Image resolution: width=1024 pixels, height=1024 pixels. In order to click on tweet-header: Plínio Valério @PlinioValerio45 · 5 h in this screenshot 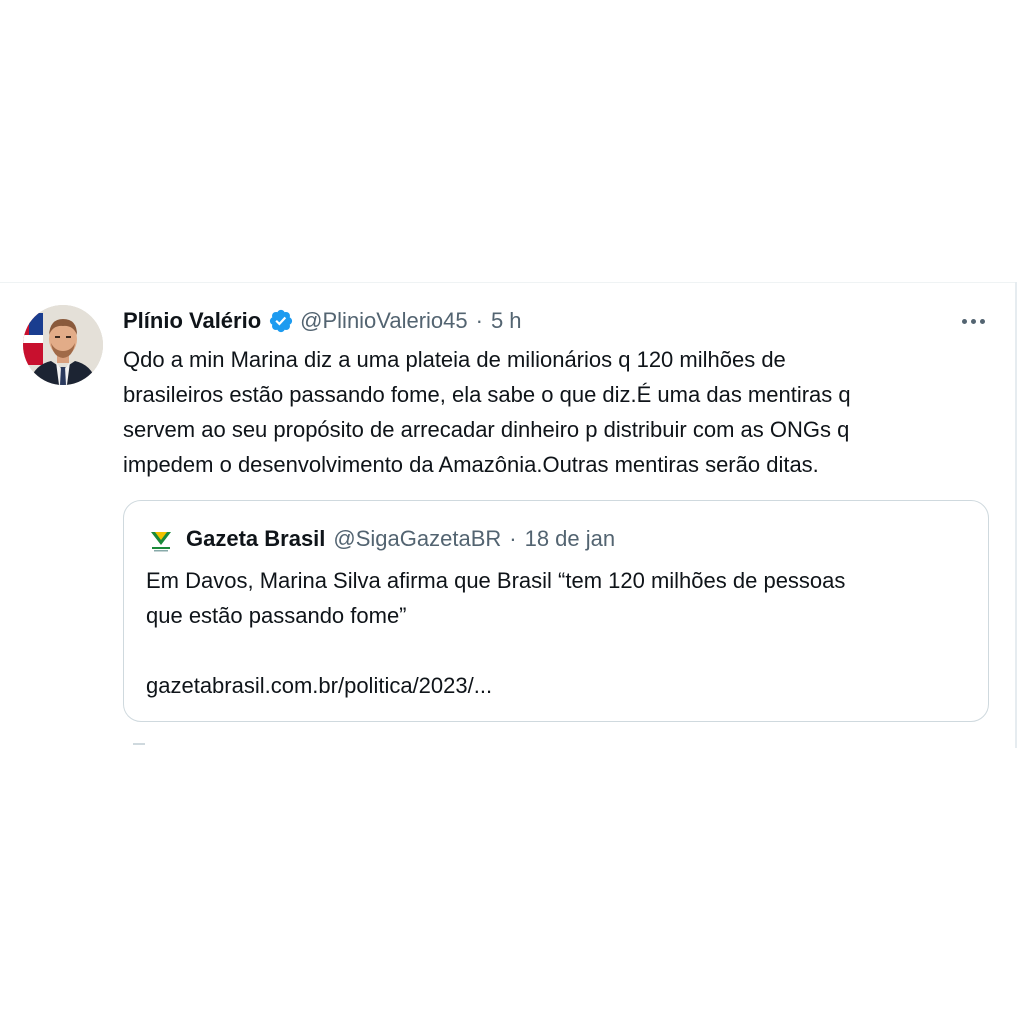, I will do `click(322, 321)`.